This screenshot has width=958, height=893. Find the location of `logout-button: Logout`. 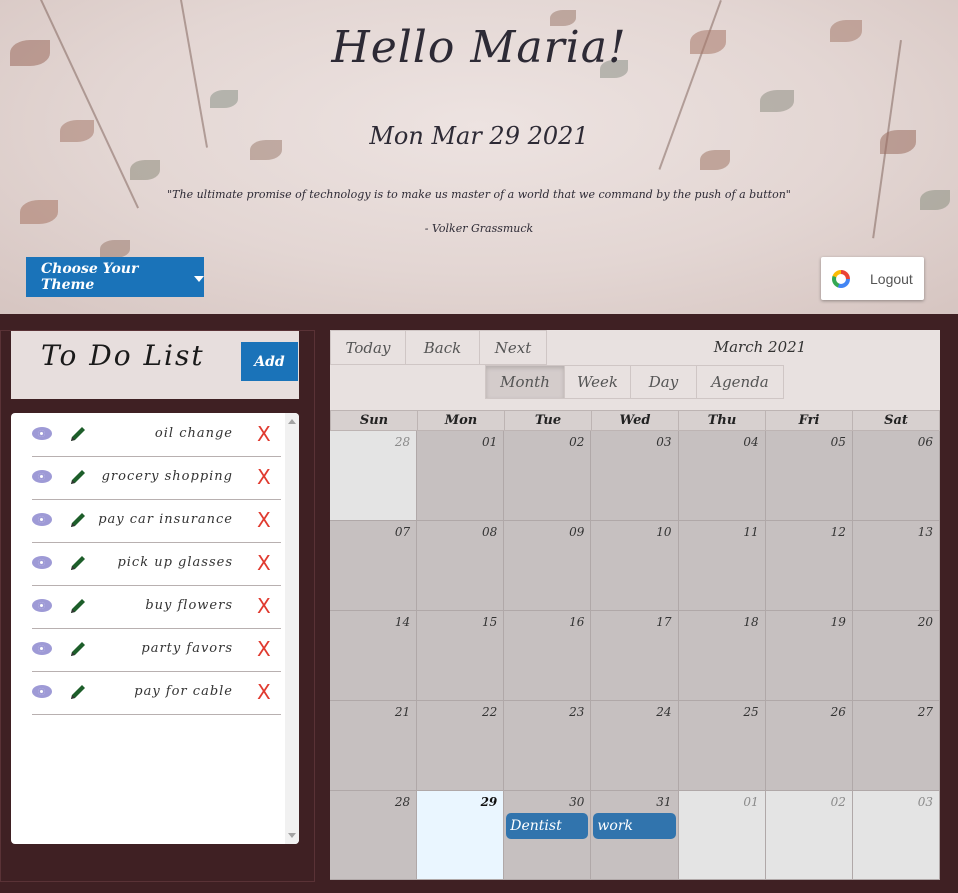

logout-button: Logout is located at coordinates (872, 278).